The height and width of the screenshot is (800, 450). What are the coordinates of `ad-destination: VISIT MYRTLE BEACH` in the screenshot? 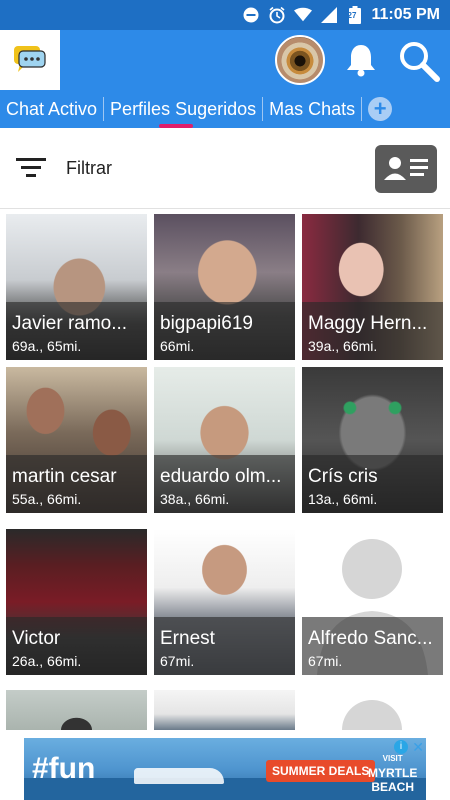 It's located at (392, 773).